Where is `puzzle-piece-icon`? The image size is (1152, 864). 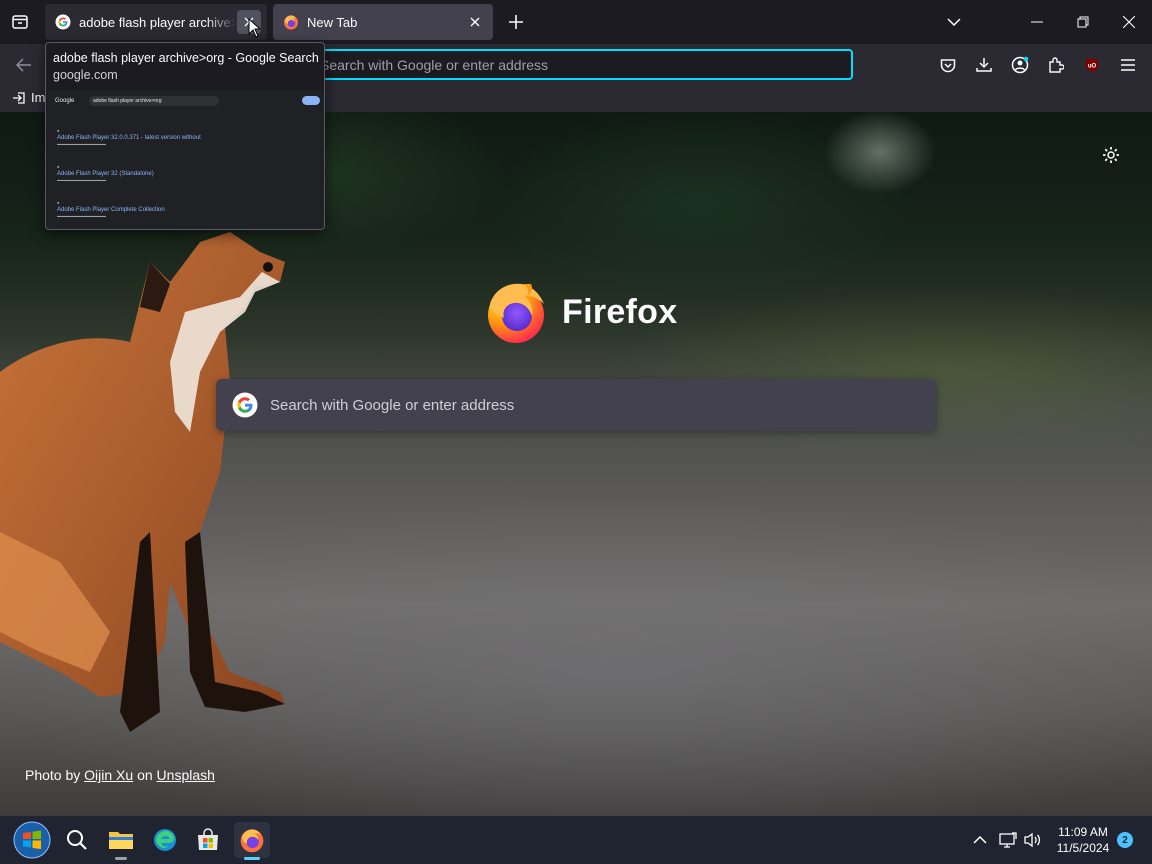
puzzle-piece-icon is located at coordinates (1056, 65).